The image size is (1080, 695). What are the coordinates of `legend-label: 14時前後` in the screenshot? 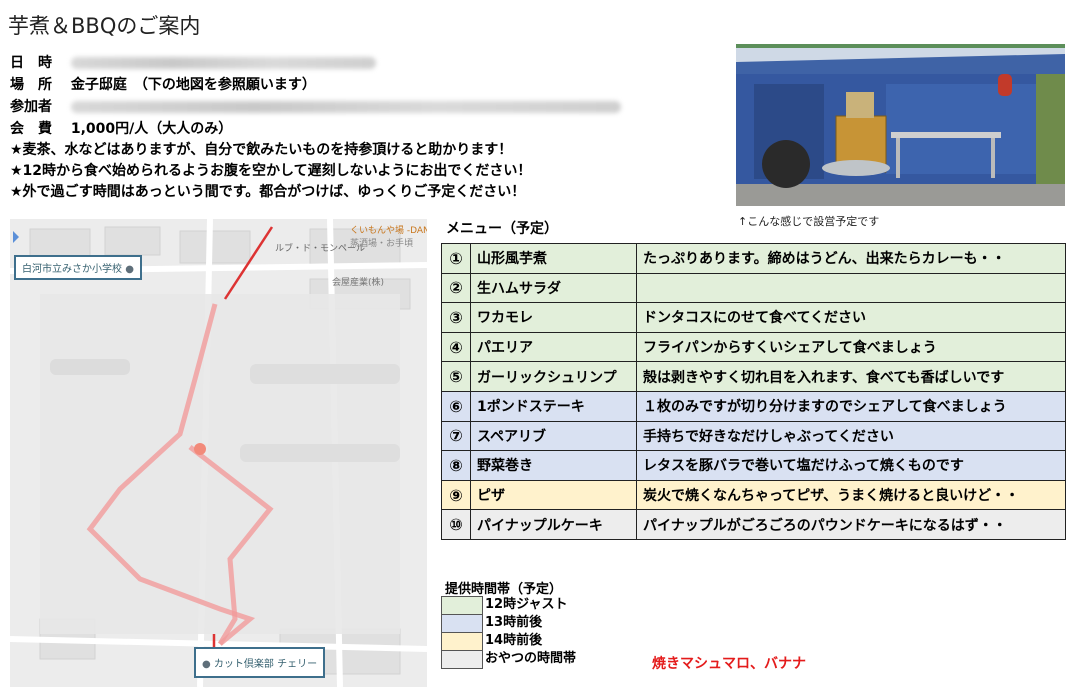 It's located at (514, 640).